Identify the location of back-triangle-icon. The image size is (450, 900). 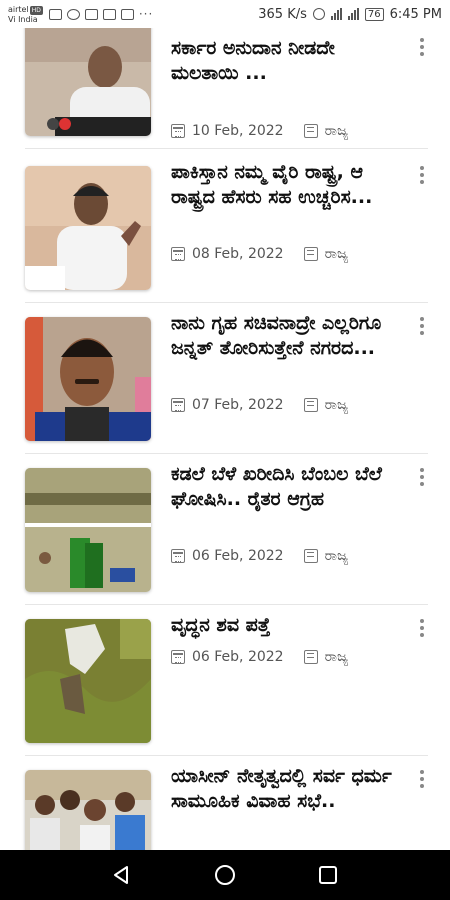
(120, 875).